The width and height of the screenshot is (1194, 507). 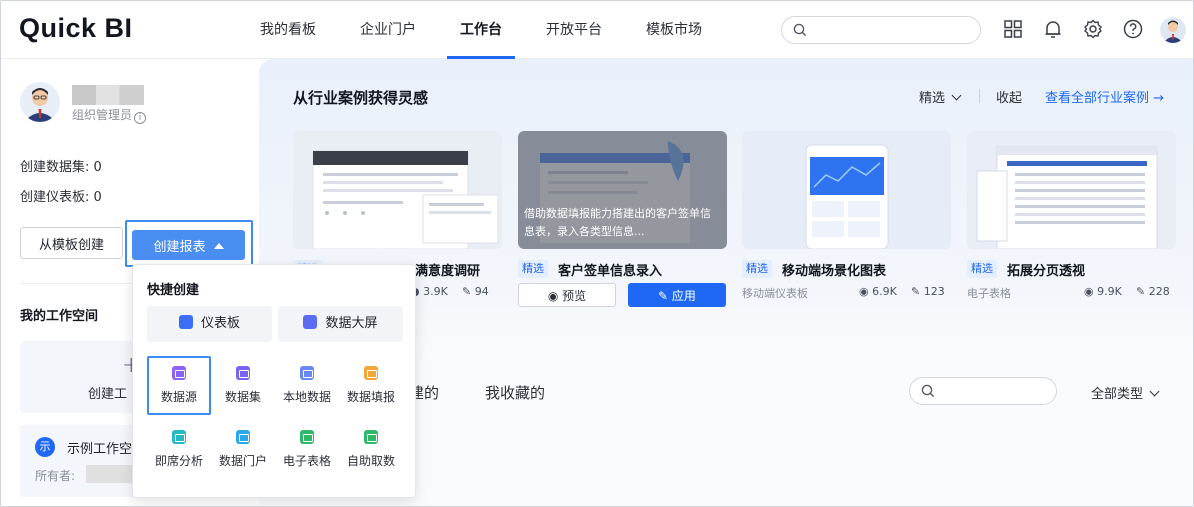 I want to click on all-types-filter: 全部类型, so click(x=1125, y=392).